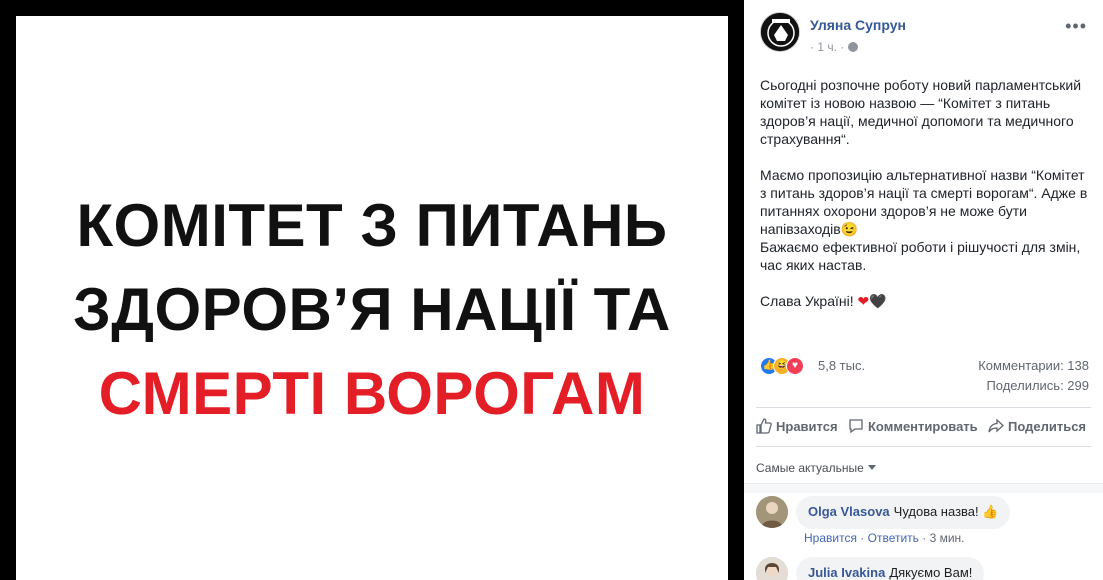  Describe the element at coordinates (925, 301) in the screenshot. I see `post-paragraph: Слава Україні! ❤🖤` at that location.